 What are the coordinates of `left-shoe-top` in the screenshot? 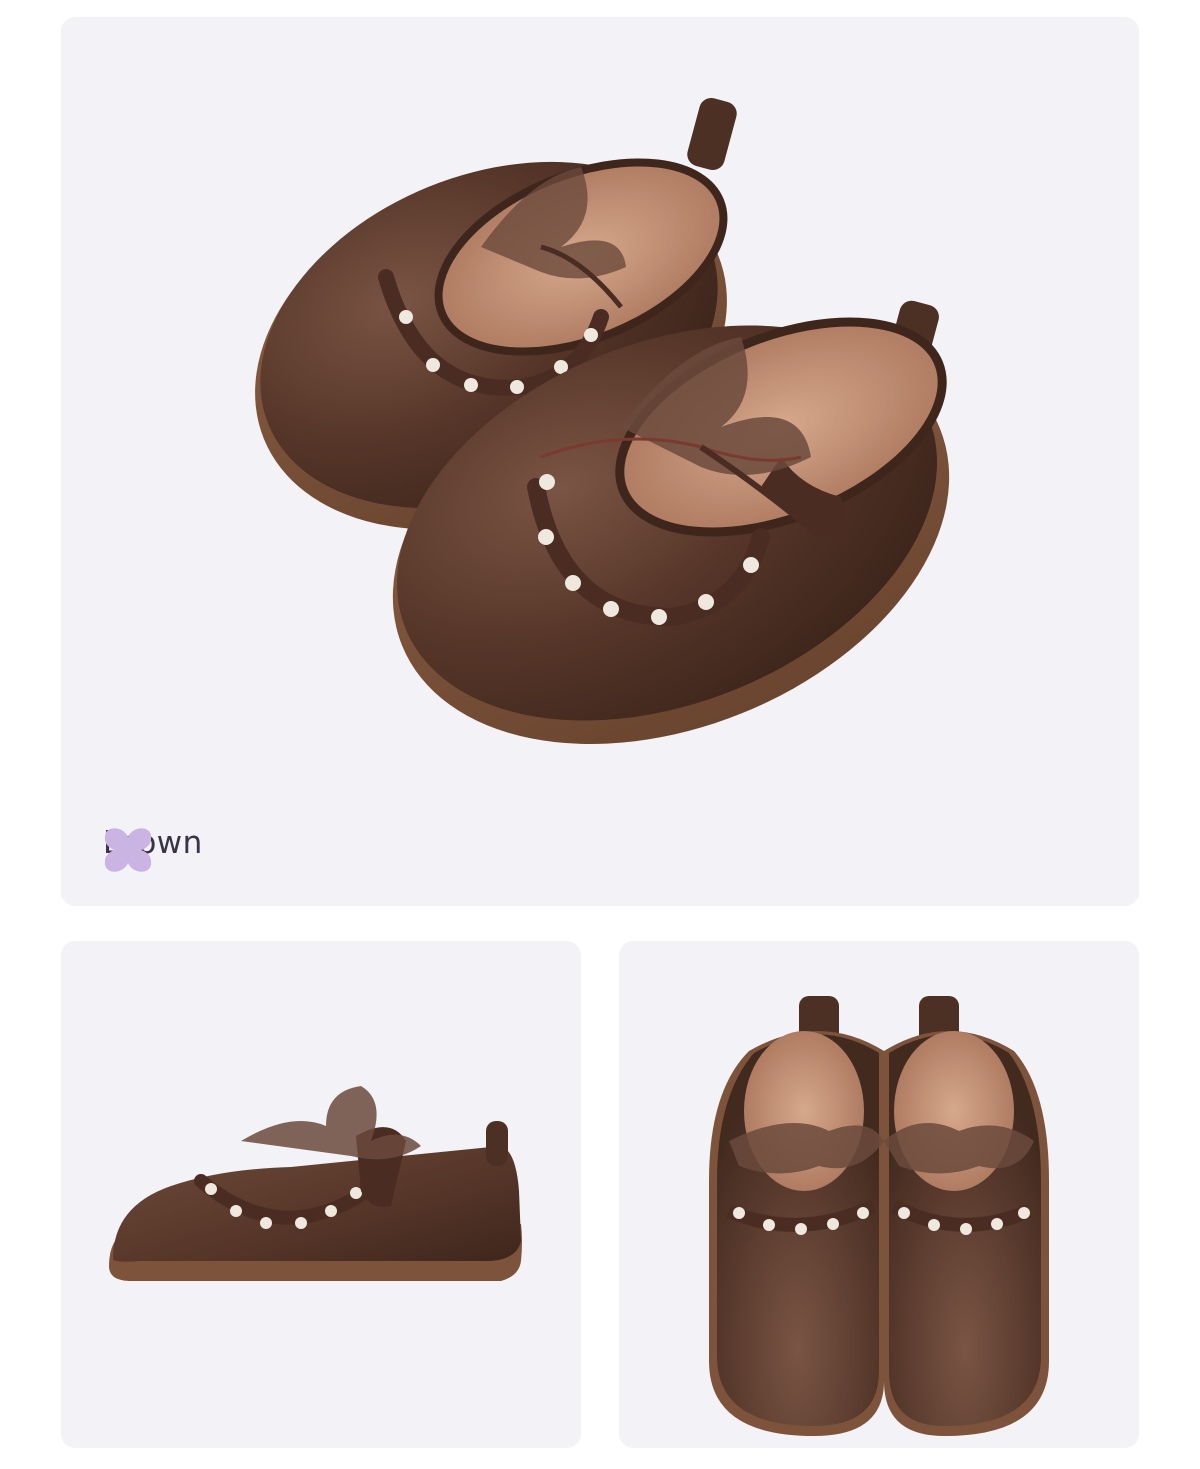 It's located at (796, 1216).